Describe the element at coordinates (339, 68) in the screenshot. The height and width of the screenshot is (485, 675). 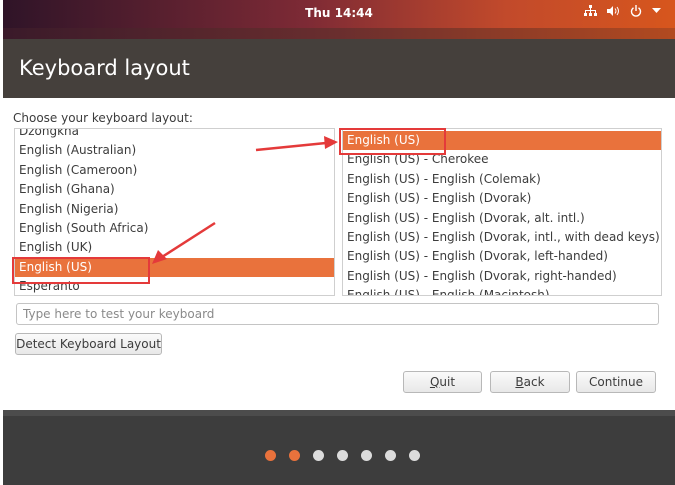
I see `window-header: Keyboard layout` at that location.